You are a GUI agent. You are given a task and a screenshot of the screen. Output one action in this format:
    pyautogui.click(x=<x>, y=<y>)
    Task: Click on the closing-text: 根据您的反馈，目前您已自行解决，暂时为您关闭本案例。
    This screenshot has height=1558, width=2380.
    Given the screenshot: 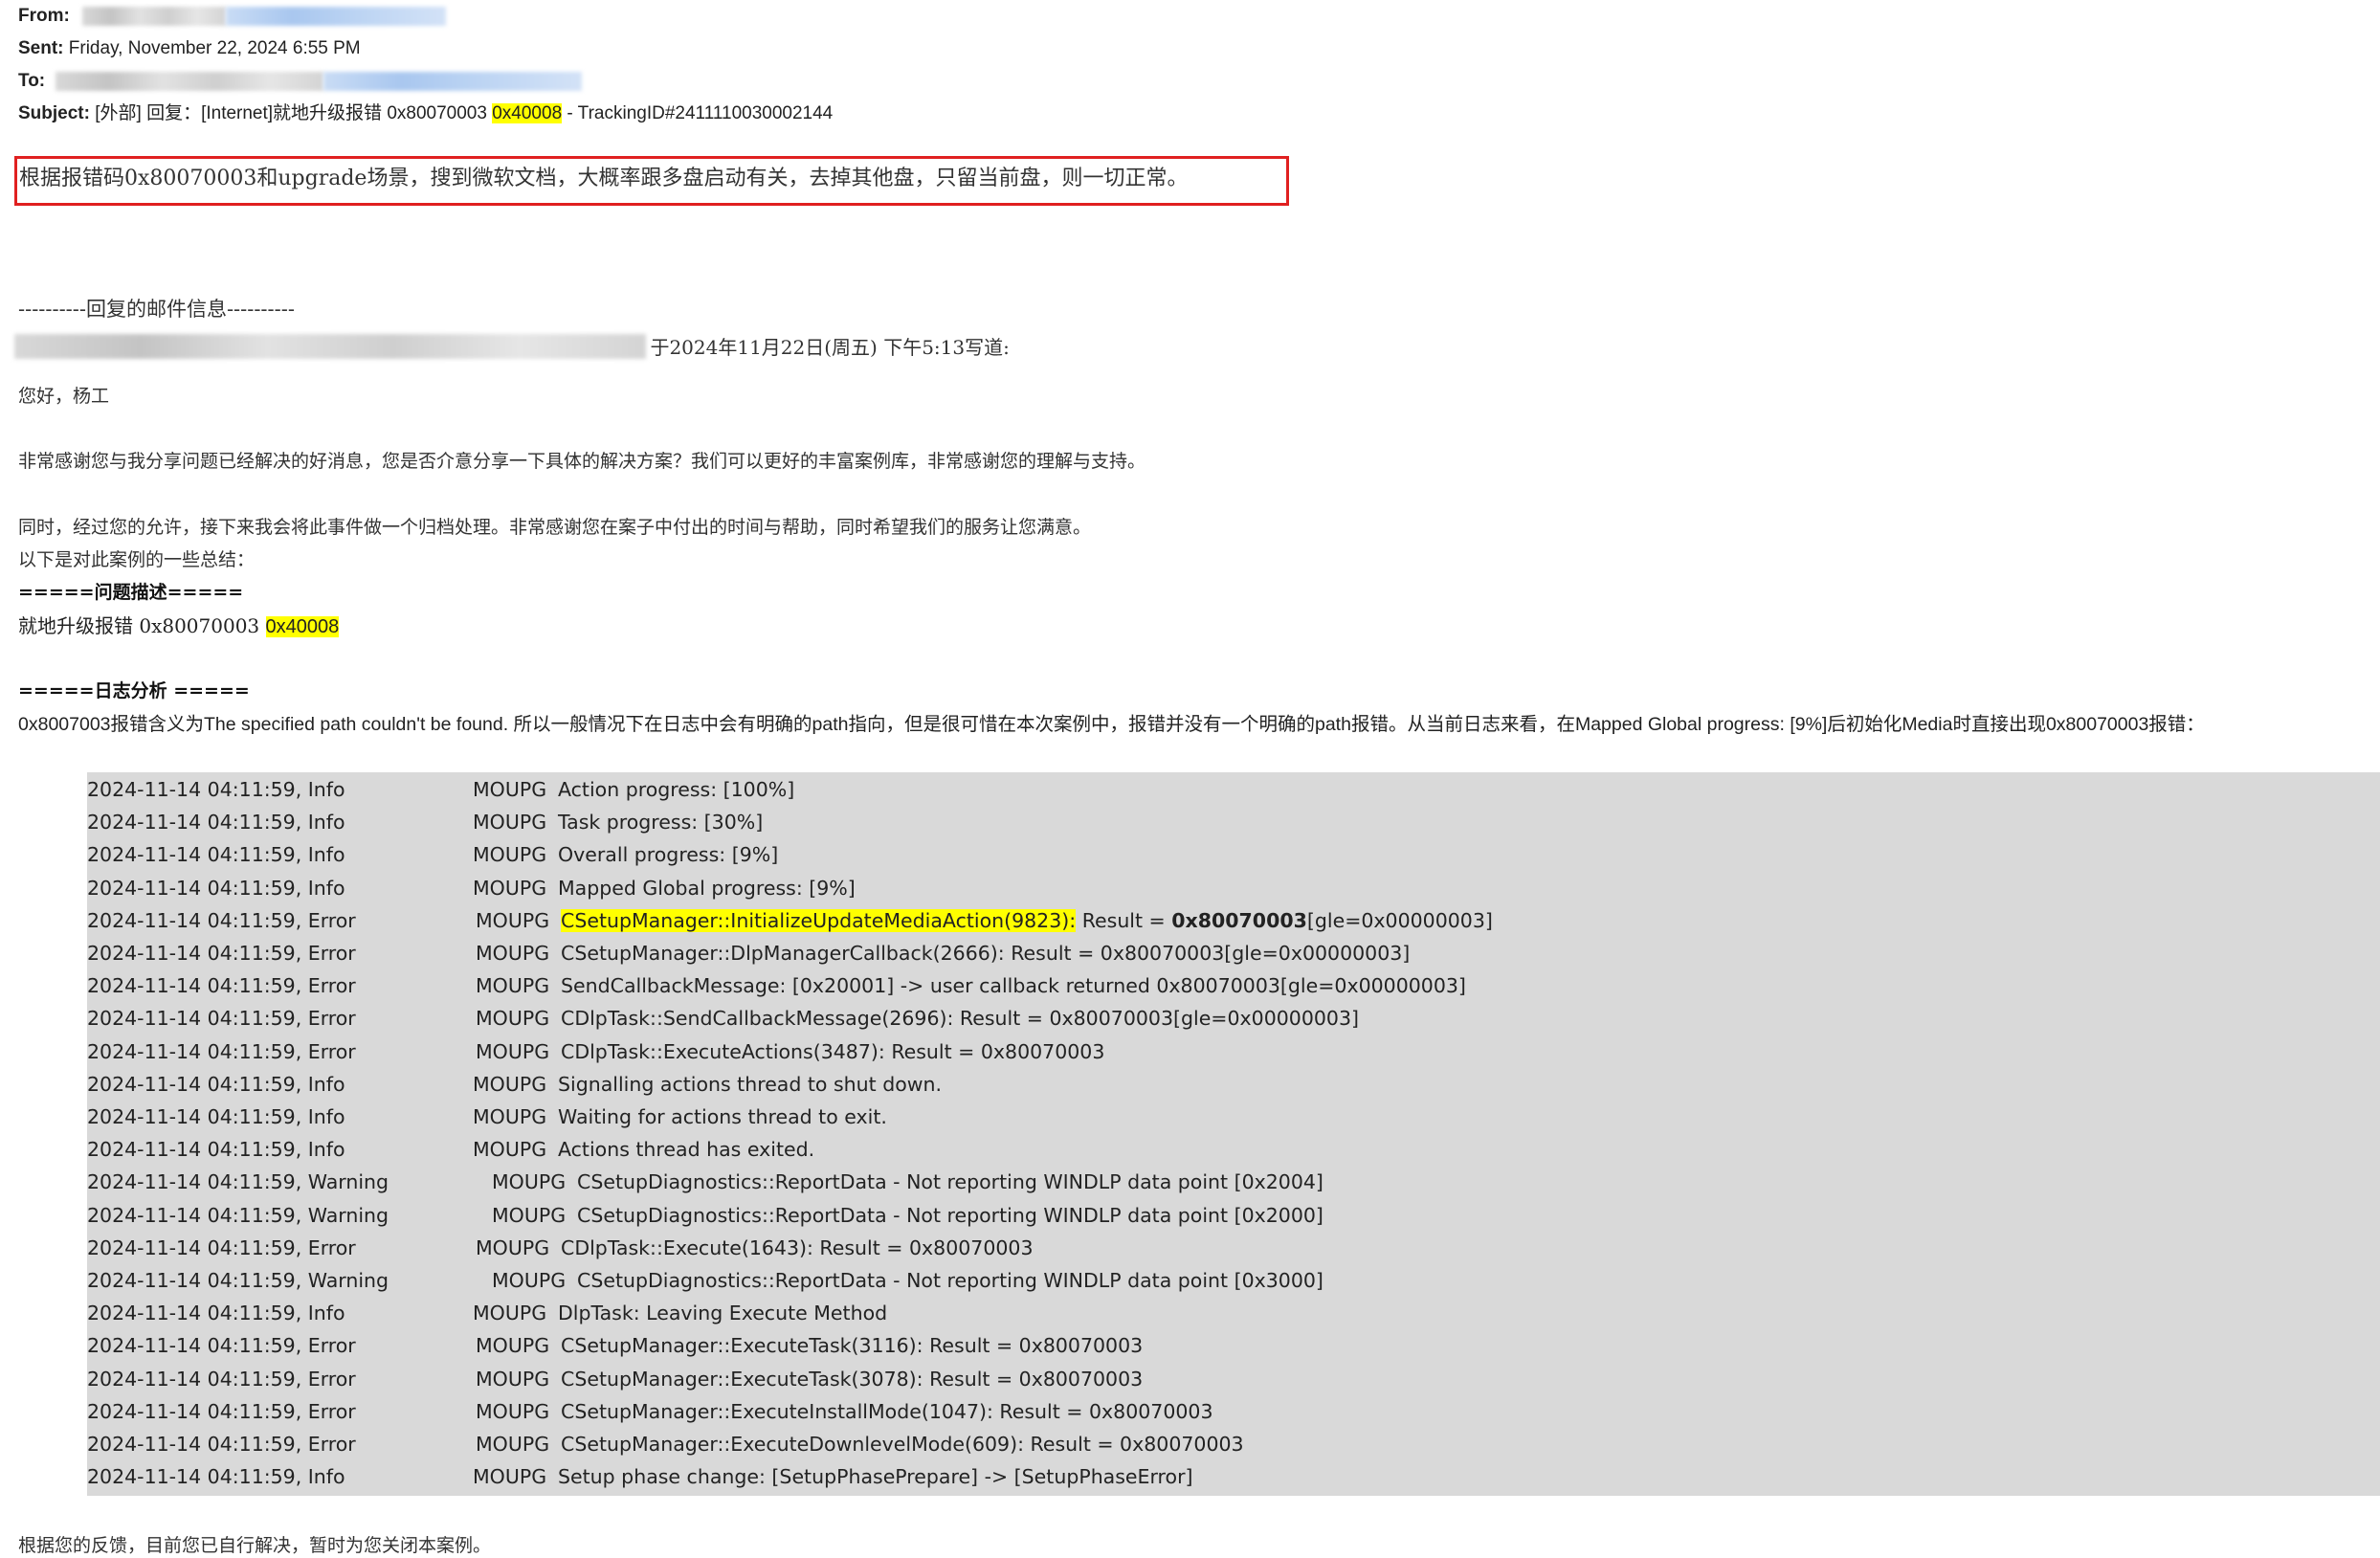 What is the action you would take?
    pyautogui.click(x=255, y=1545)
    